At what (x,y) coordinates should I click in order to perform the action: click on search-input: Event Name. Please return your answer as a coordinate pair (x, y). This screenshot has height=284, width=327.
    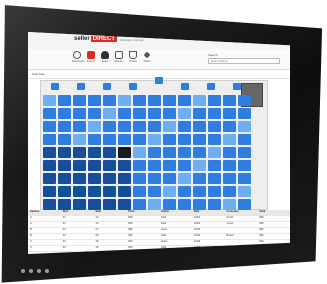
    Looking at the image, I should click on (244, 61).